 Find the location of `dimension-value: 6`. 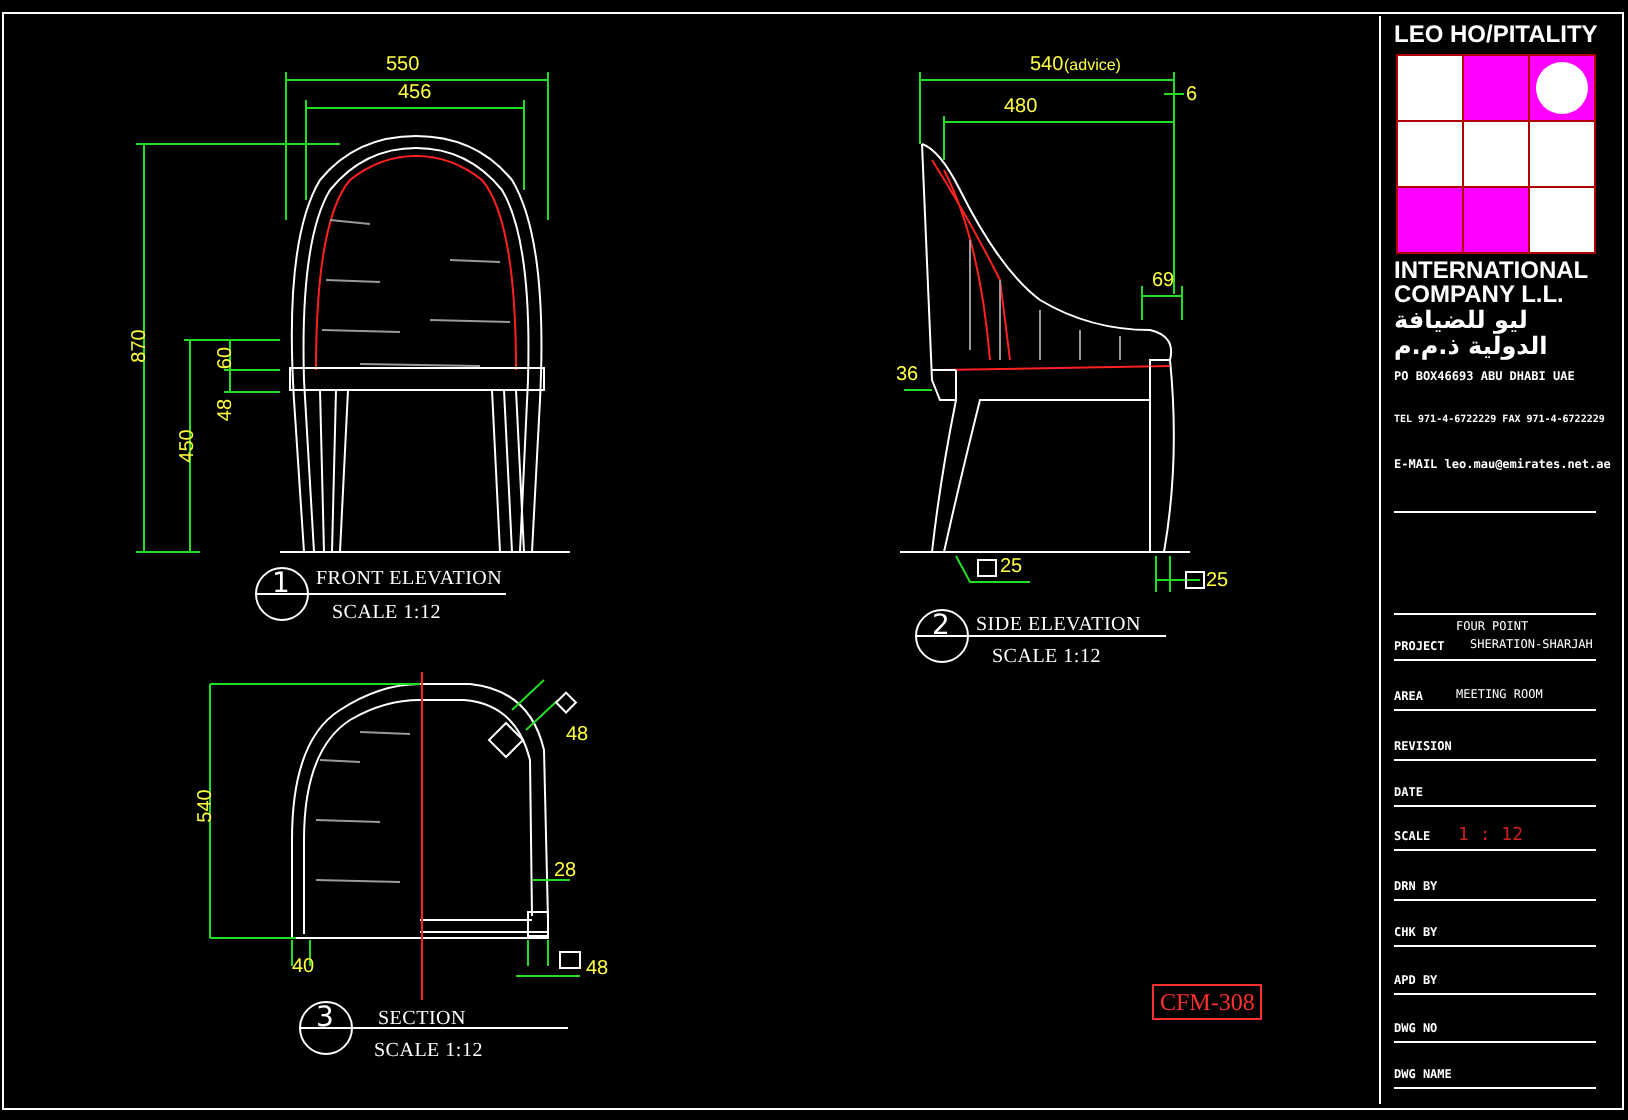

dimension-value: 6 is located at coordinates (1192, 96).